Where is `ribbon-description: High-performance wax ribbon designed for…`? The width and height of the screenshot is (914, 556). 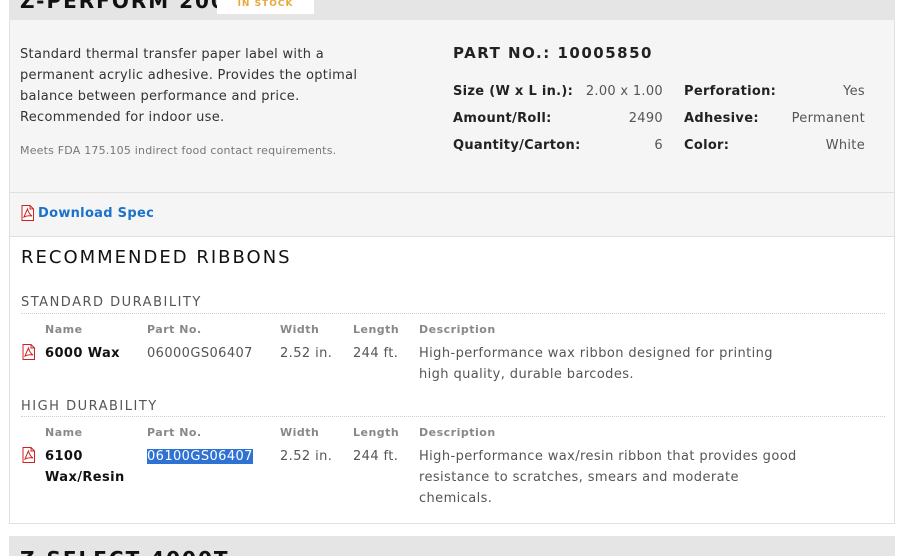 ribbon-description: High-performance wax ribbon designed for… is located at coordinates (596, 364).